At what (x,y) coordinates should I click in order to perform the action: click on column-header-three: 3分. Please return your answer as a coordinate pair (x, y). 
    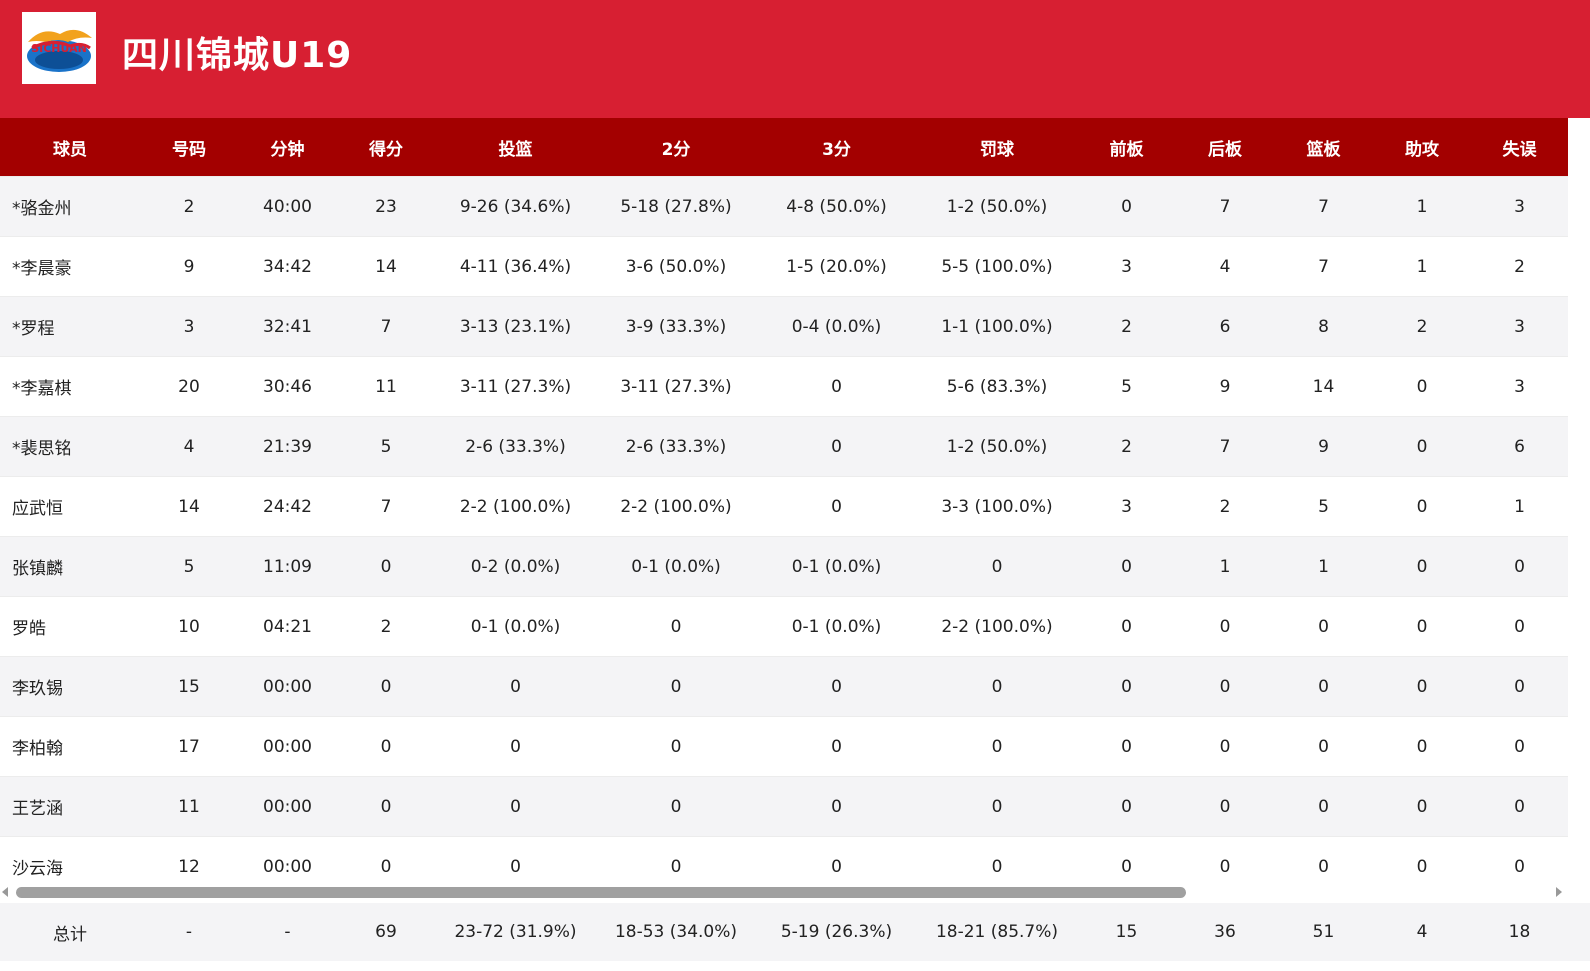
    Looking at the image, I should click on (836, 147).